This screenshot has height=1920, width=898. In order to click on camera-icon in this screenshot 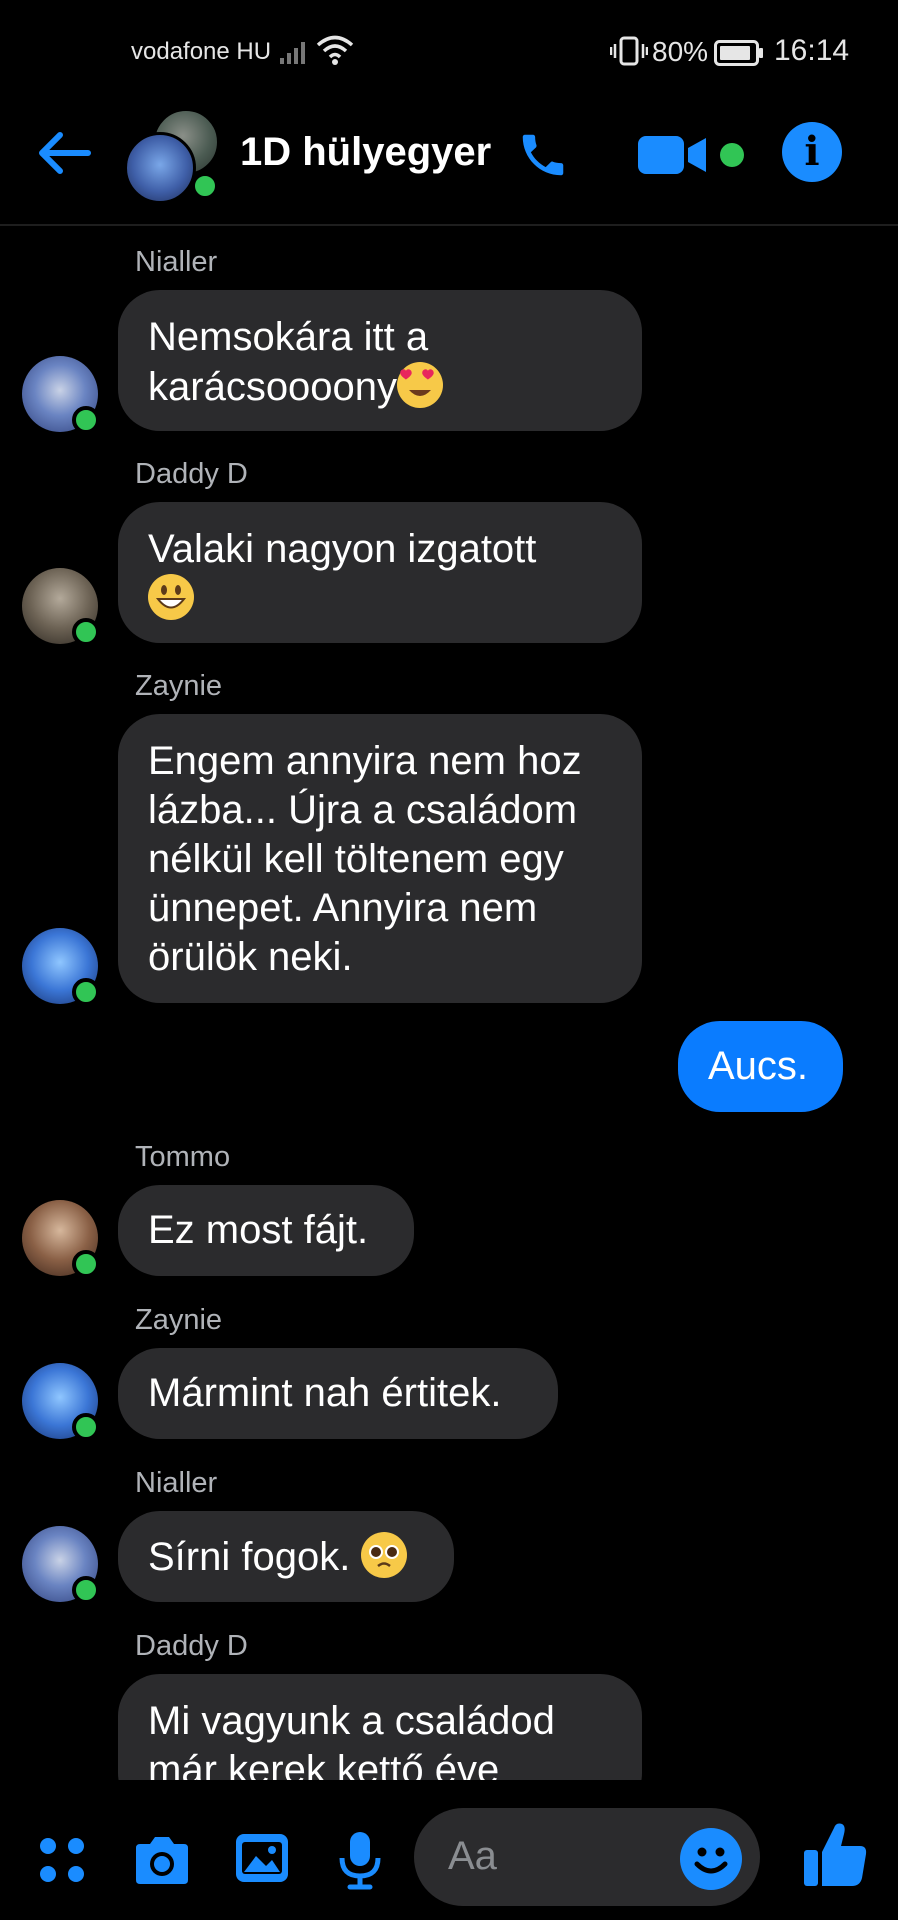, I will do `click(162, 1860)`.